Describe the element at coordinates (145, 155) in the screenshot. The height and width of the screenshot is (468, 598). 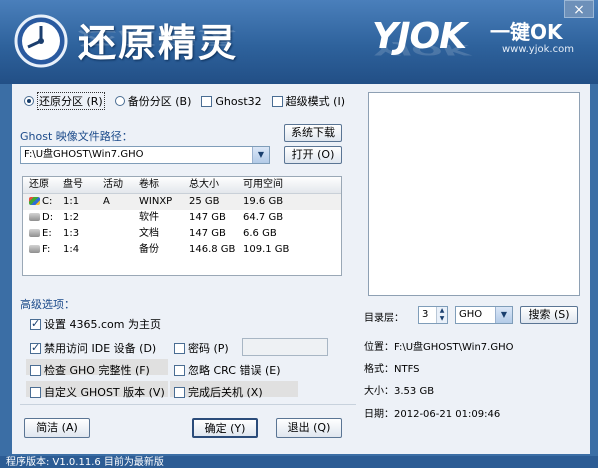
I see `image-path-combo: F:\U盘GHOST\Win7.GHO ▼` at that location.